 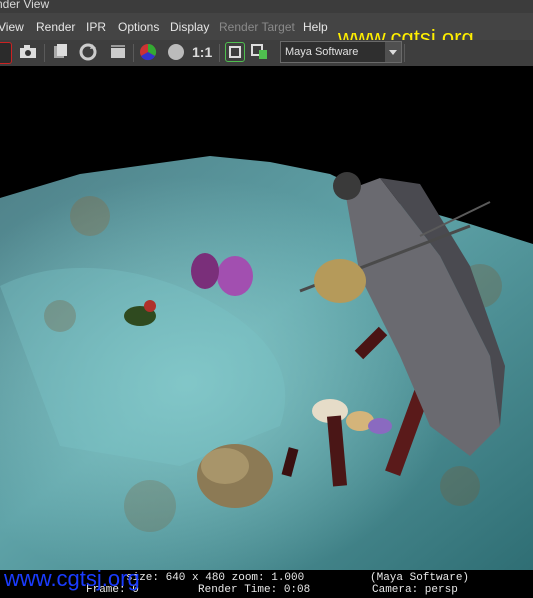 What do you see at coordinates (88, 52) in the screenshot?
I see `refresh-icon` at bounding box center [88, 52].